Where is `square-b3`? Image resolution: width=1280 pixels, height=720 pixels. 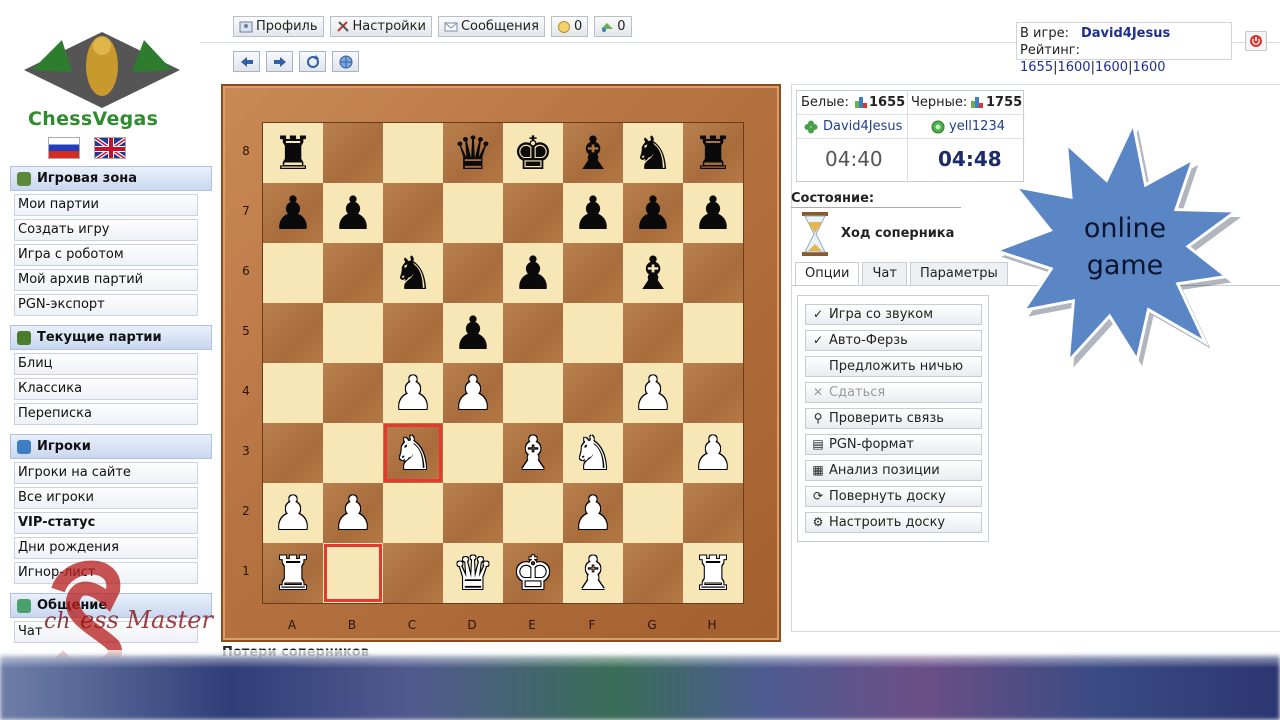
square-b3 is located at coordinates (353, 453).